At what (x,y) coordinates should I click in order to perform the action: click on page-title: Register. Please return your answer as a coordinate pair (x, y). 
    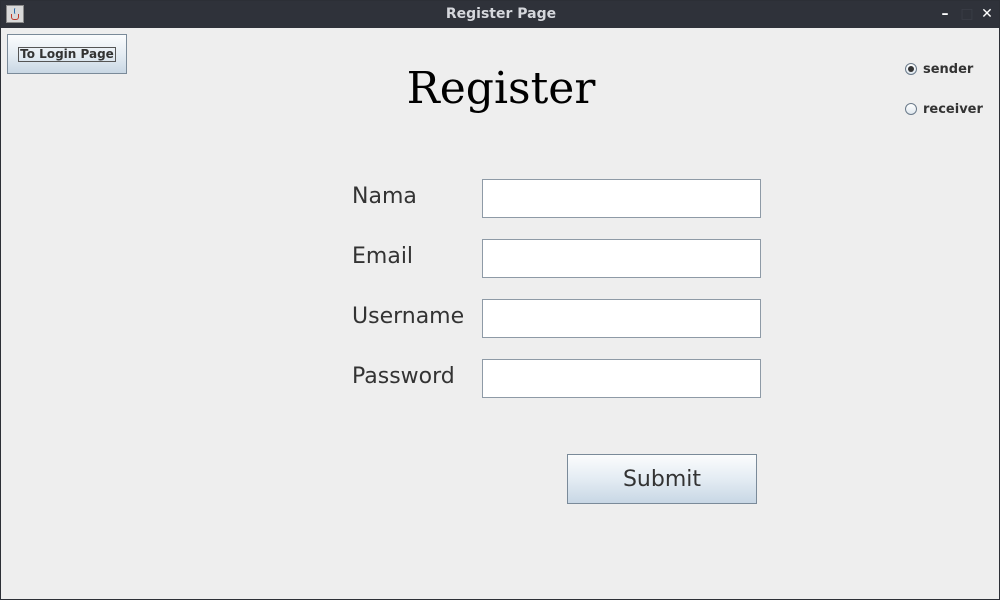
    Looking at the image, I should click on (501, 88).